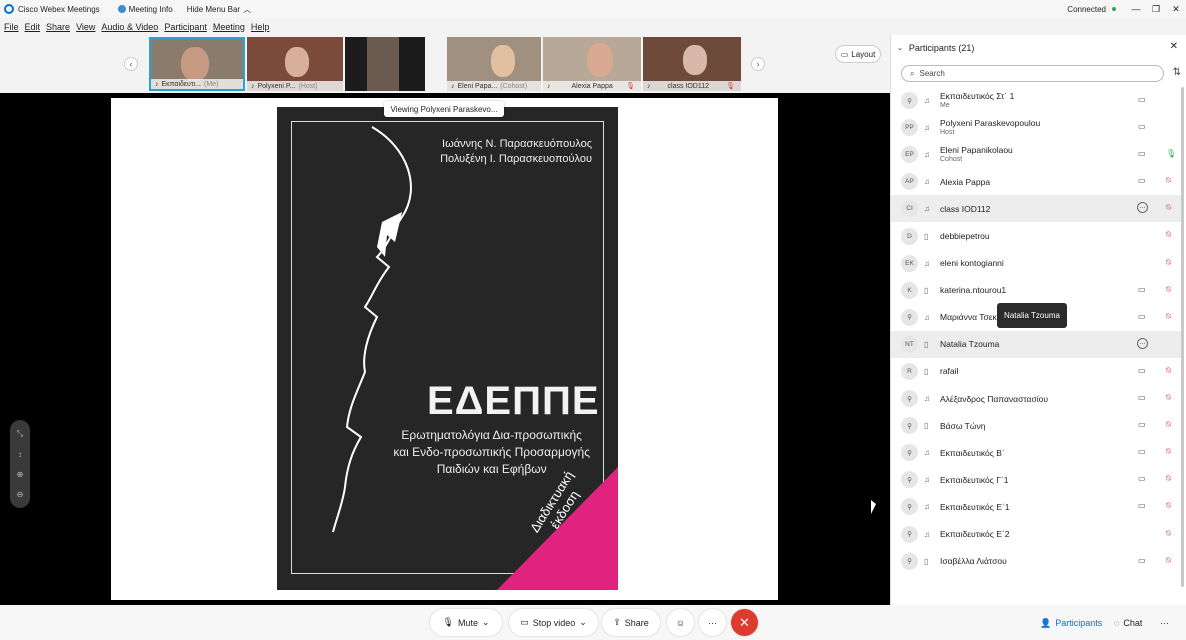 The image size is (1186, 640). I want to click on participant-row: ⚲ ▯ Ισαβέλλα Λιάτσου ▭ ⍉, so click(1037, 561).